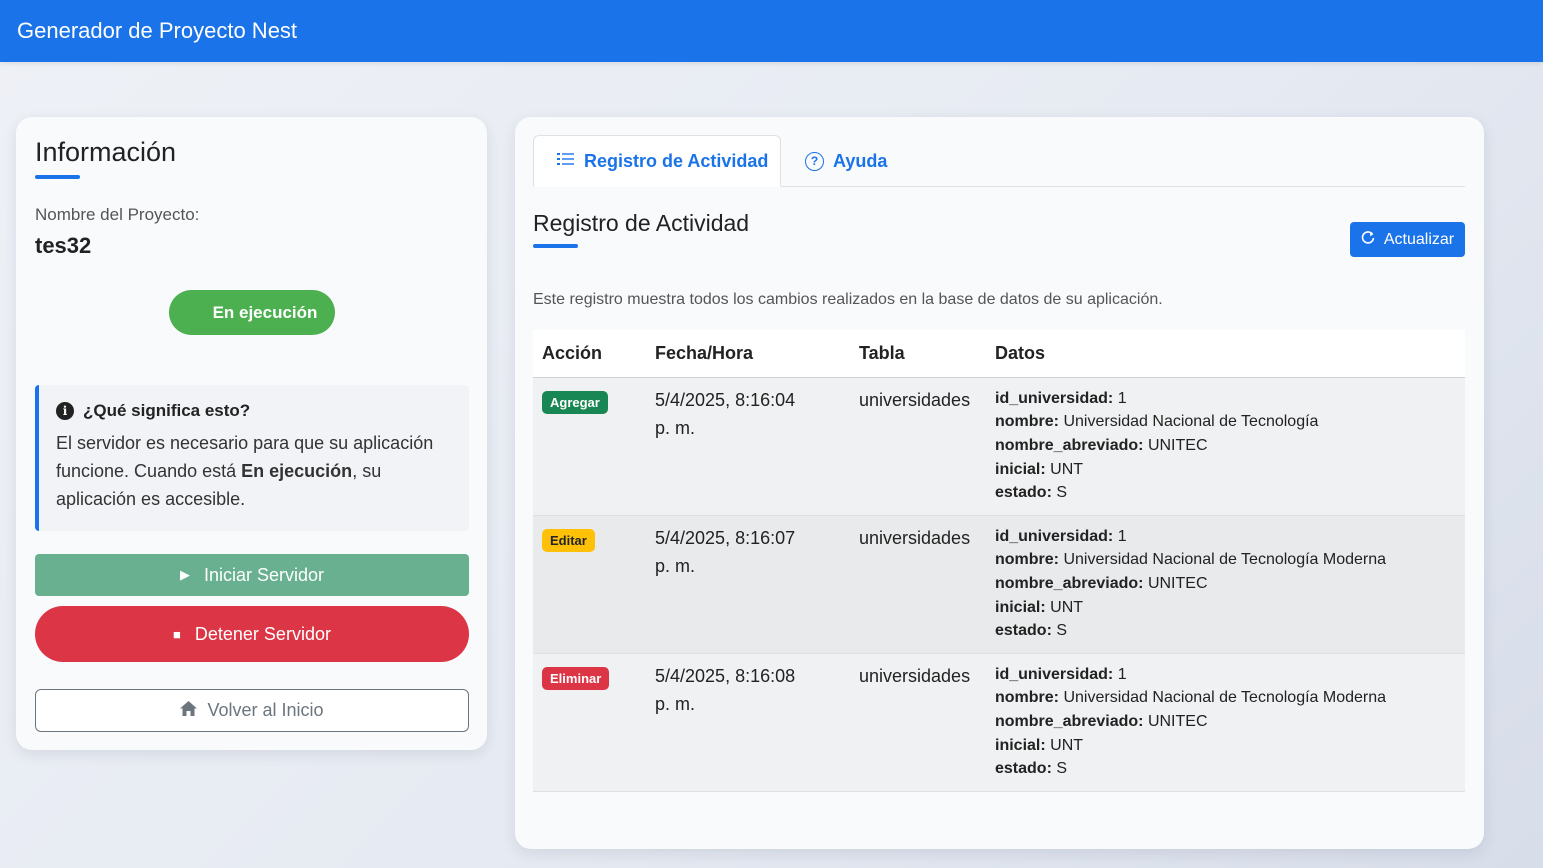 This screenshot has width=1543, height=868. What do you see at coordinates (264, 574) in the screenshot?
I see `start-server-label: Iniciar Servidor` at bounding box center [264, 574].